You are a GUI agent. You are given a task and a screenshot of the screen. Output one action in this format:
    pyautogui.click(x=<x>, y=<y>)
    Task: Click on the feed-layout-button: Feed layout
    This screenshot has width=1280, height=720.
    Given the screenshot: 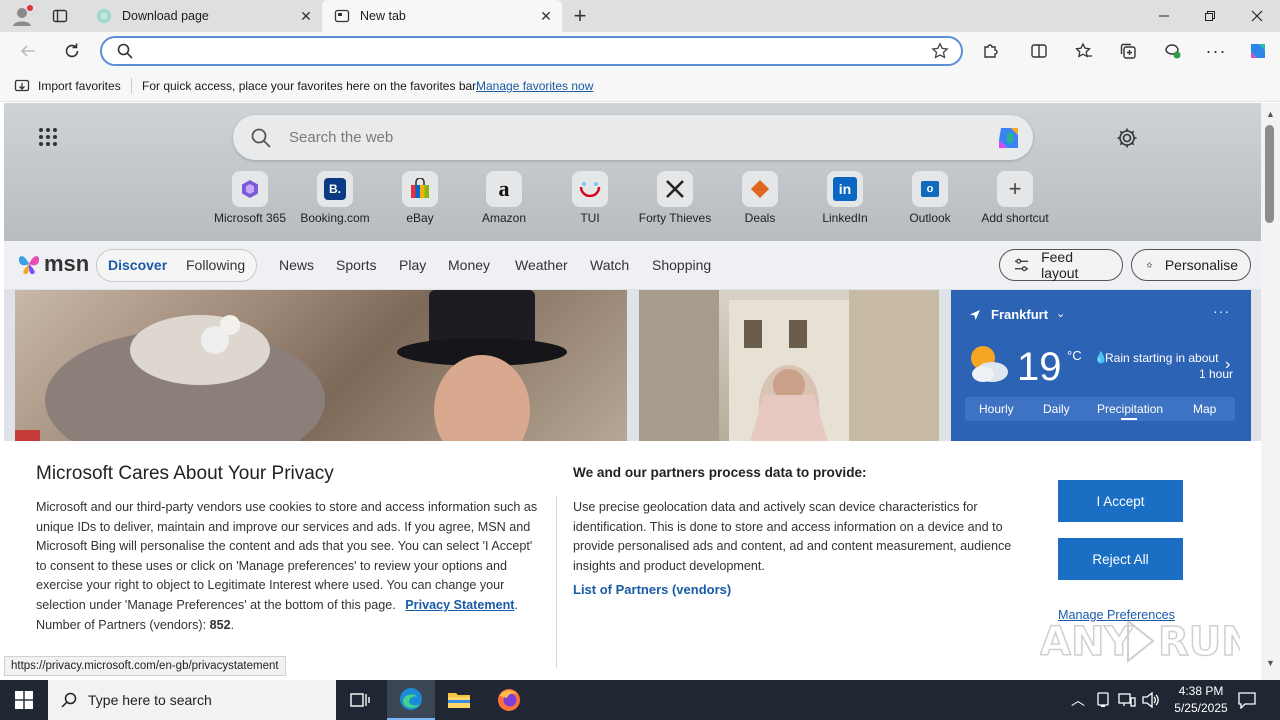 What is the action you would take?
    pyautogui.click(x=1061, y=265)
    